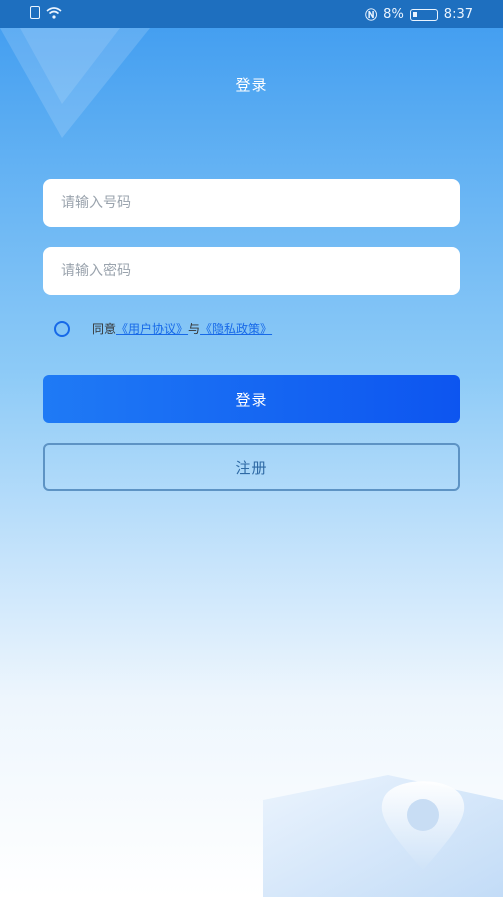  I want to click on agree-and: 与, so click(194, 329).